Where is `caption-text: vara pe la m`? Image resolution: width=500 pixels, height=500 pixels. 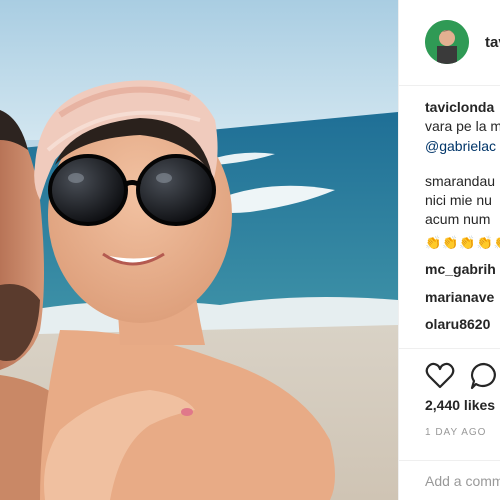 caption-text: vara pe la m is located at coordinates (462, 126).